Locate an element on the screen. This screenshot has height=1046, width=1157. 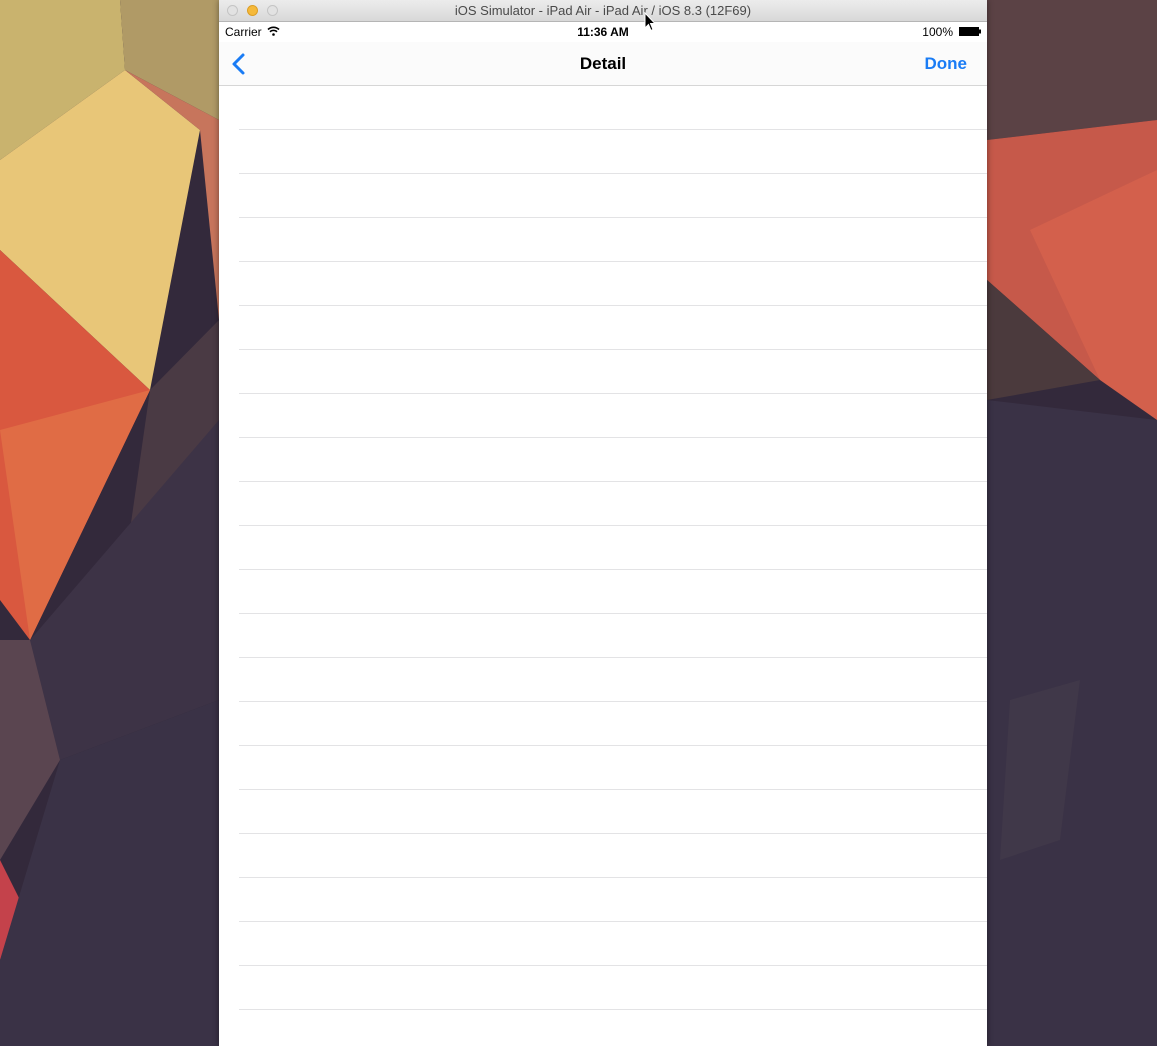
navigation-bar: Detail Done is located at coordinates (603, 64).